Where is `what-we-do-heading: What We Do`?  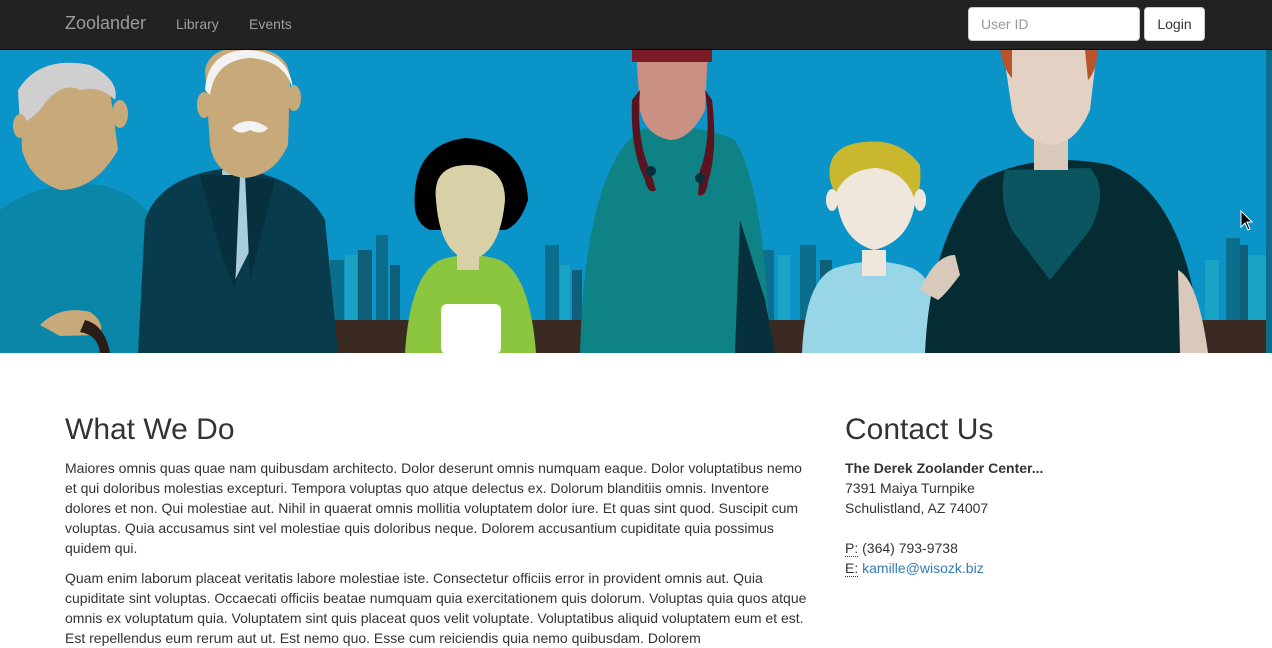
what-we-do-heading: What We Do is located at coordinates (150, 429).